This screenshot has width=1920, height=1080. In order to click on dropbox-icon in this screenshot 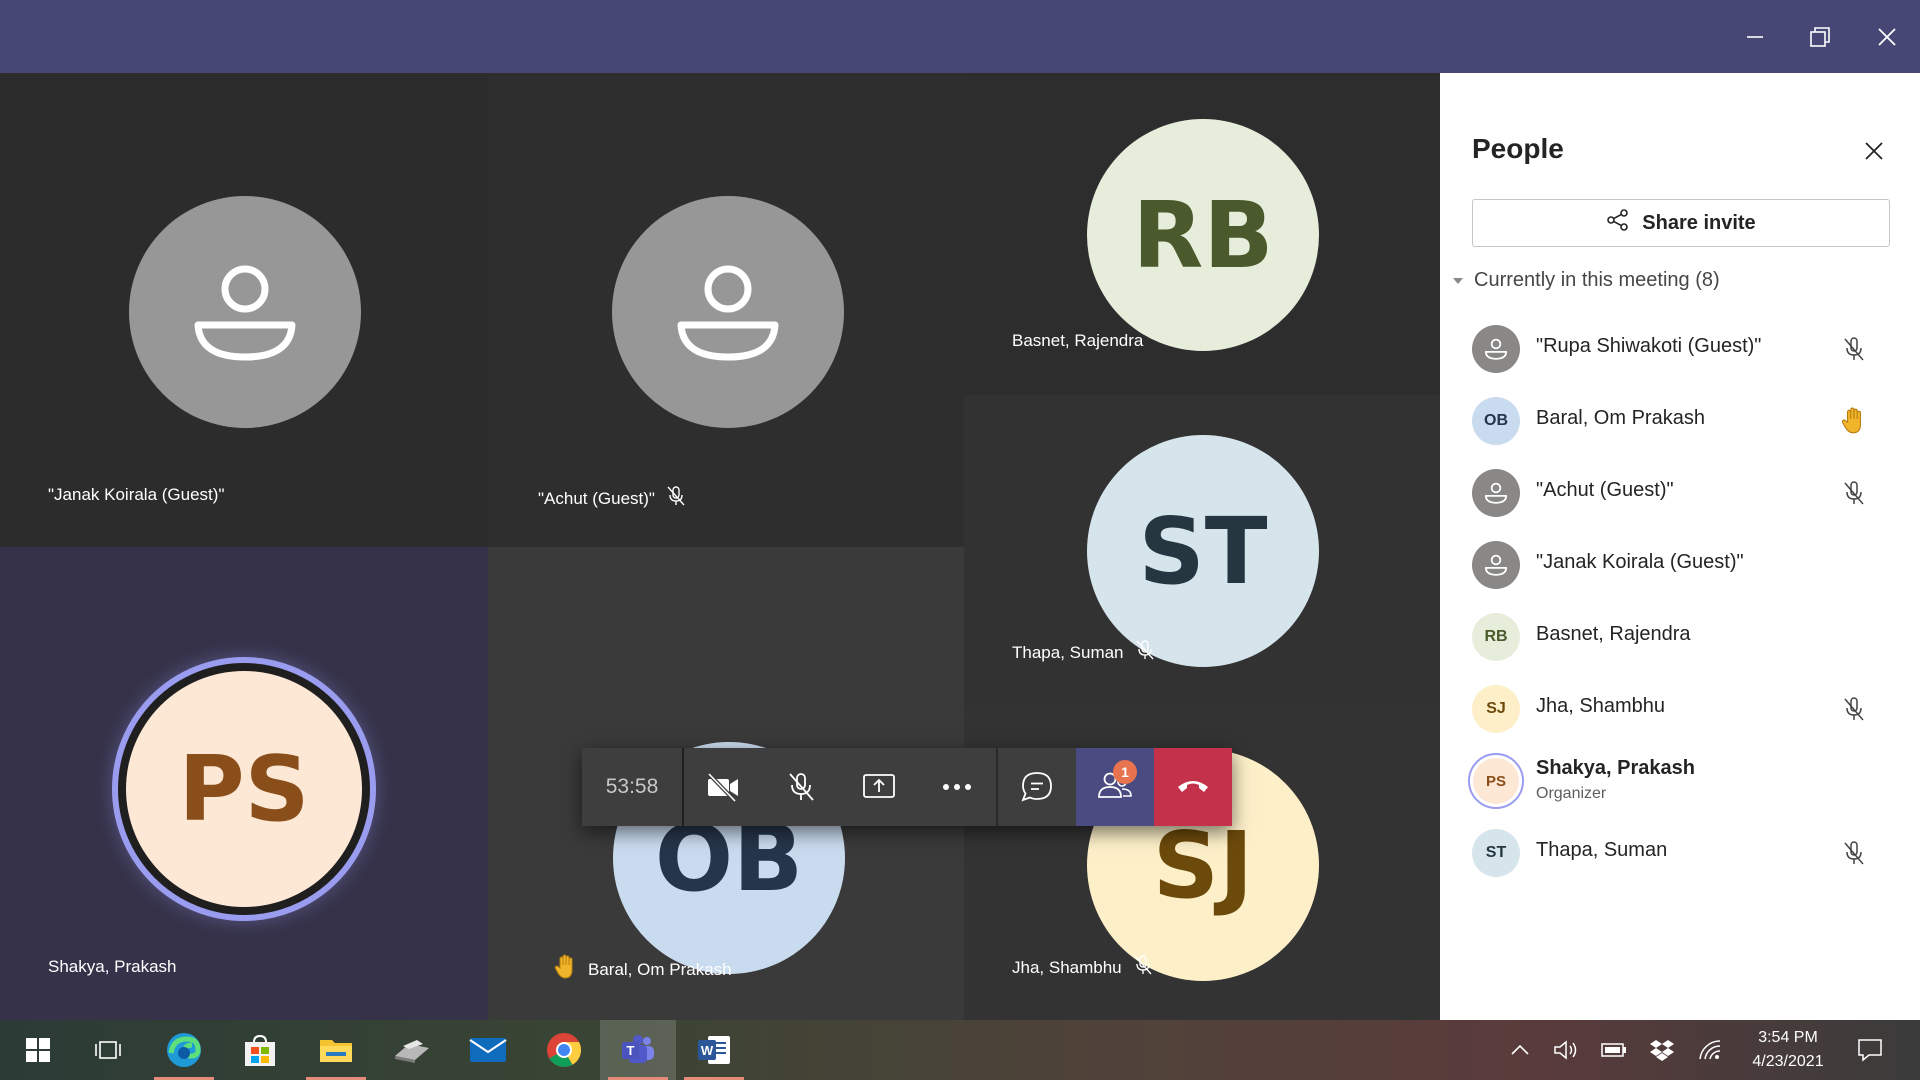, I will do `click(1662, 1050)`.